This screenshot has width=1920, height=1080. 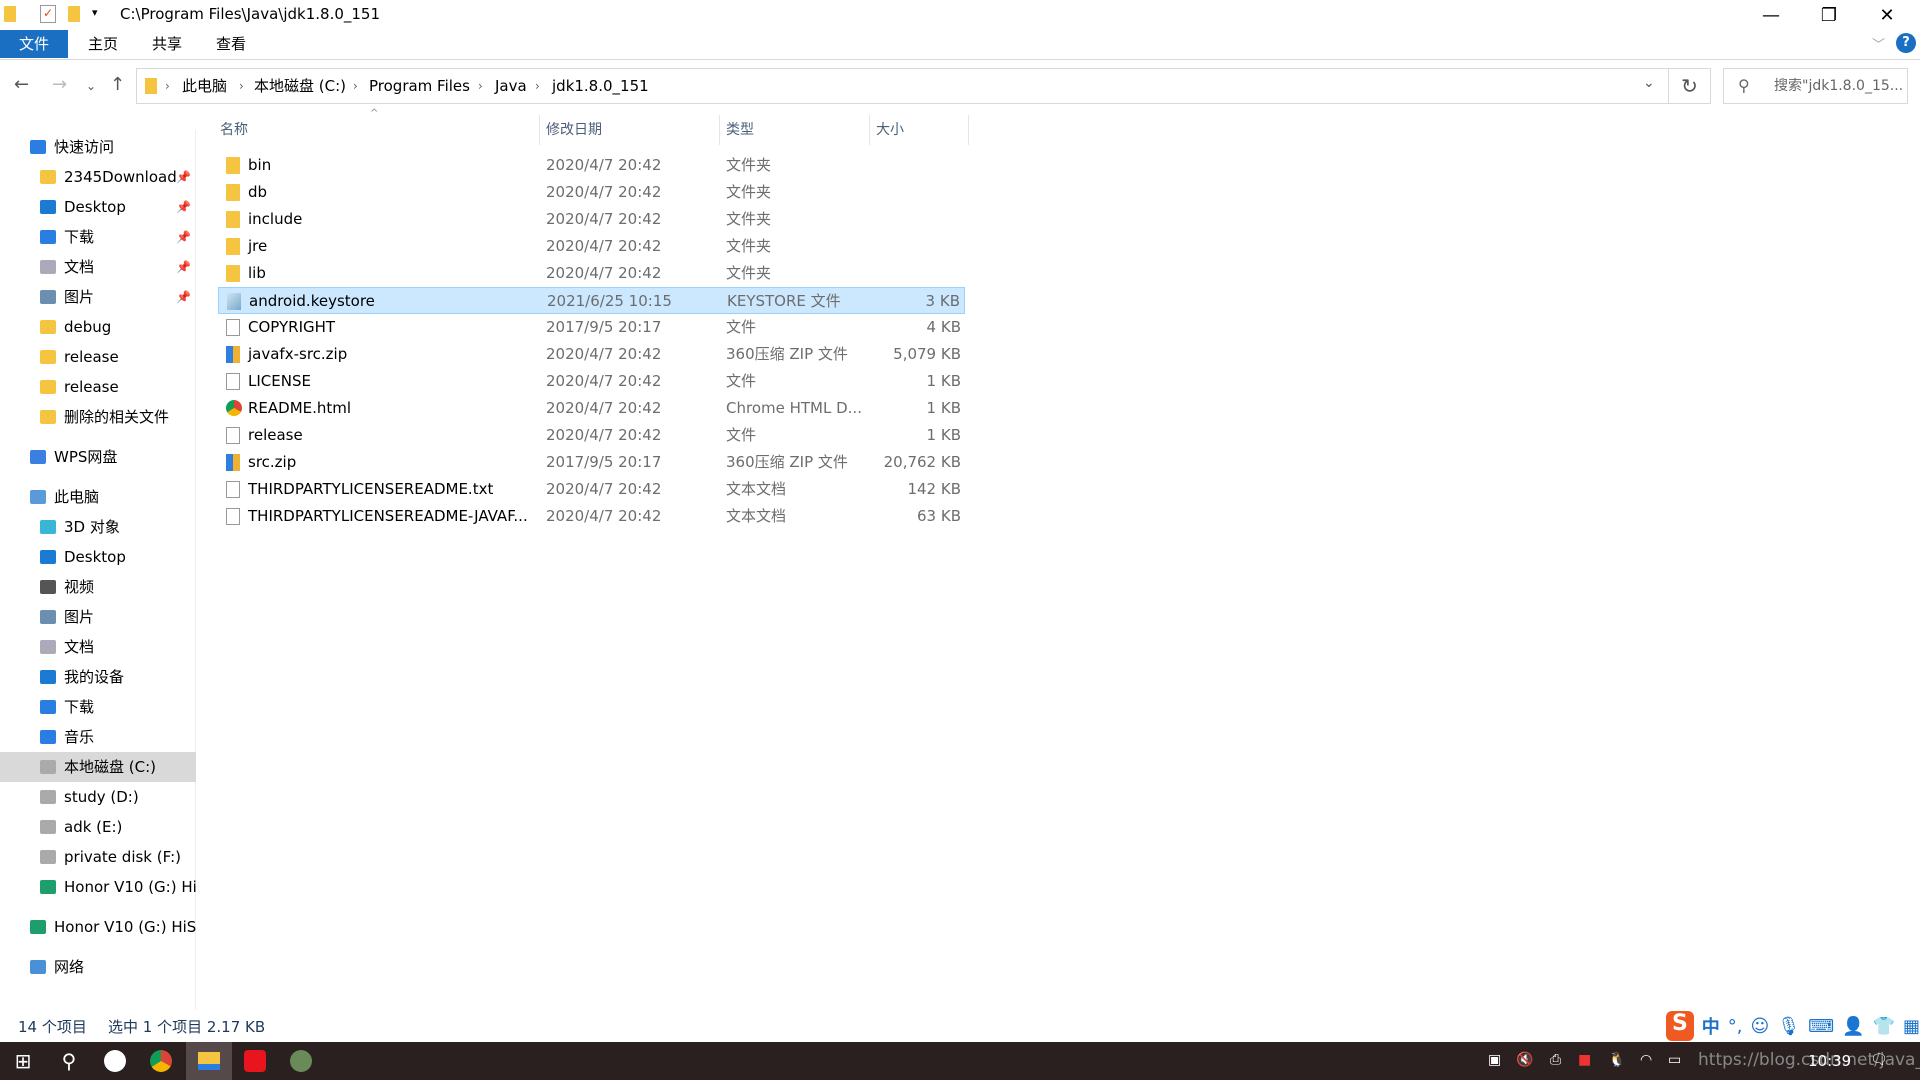 I want to click on microphone-icon: 🎙, so click(x=1788, y=1026).